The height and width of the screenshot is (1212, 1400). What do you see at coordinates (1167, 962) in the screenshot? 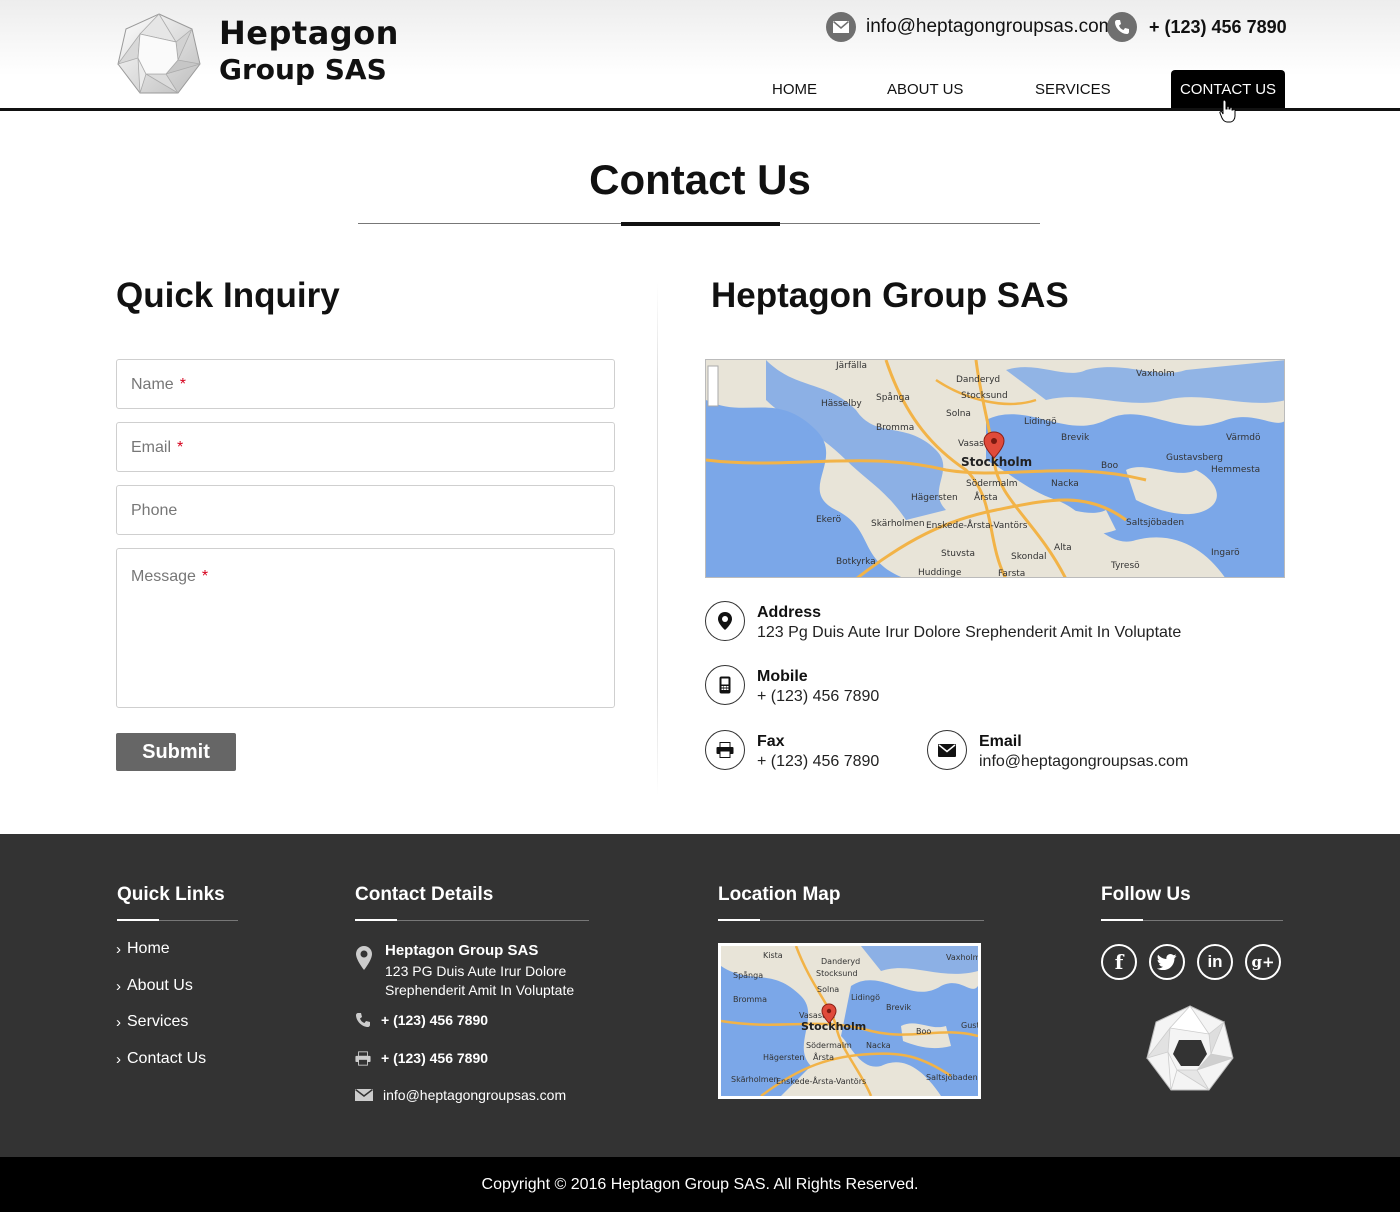
I see `twitter-icon` at bounding box center [1167, 962].